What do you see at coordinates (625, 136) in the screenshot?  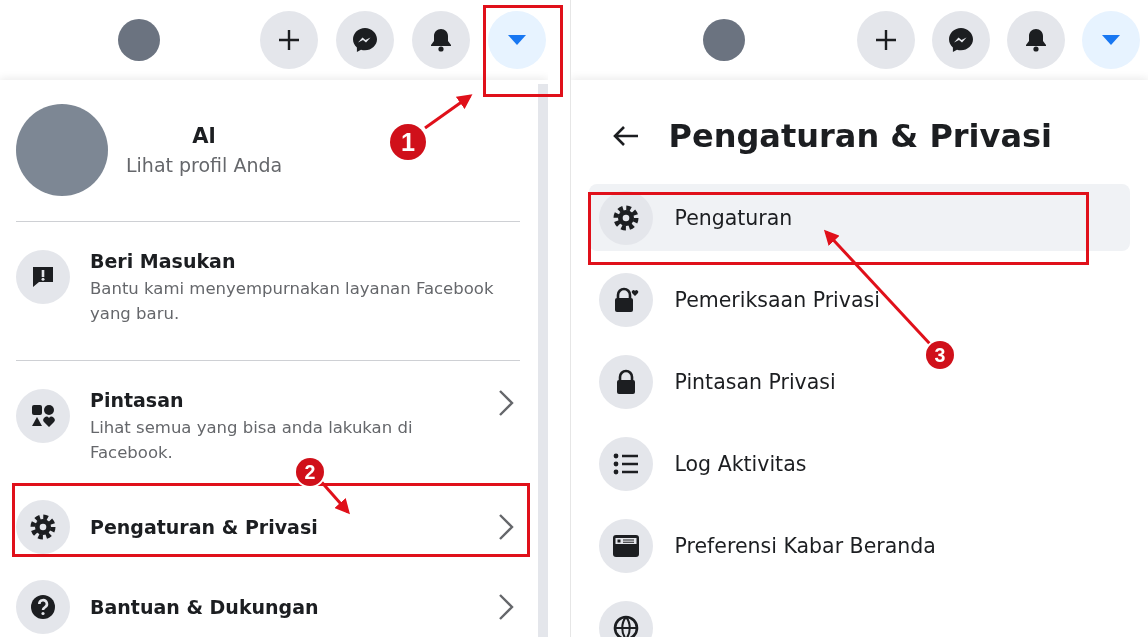 I see `back-arrow-icon` at bounding box center [625, 136].